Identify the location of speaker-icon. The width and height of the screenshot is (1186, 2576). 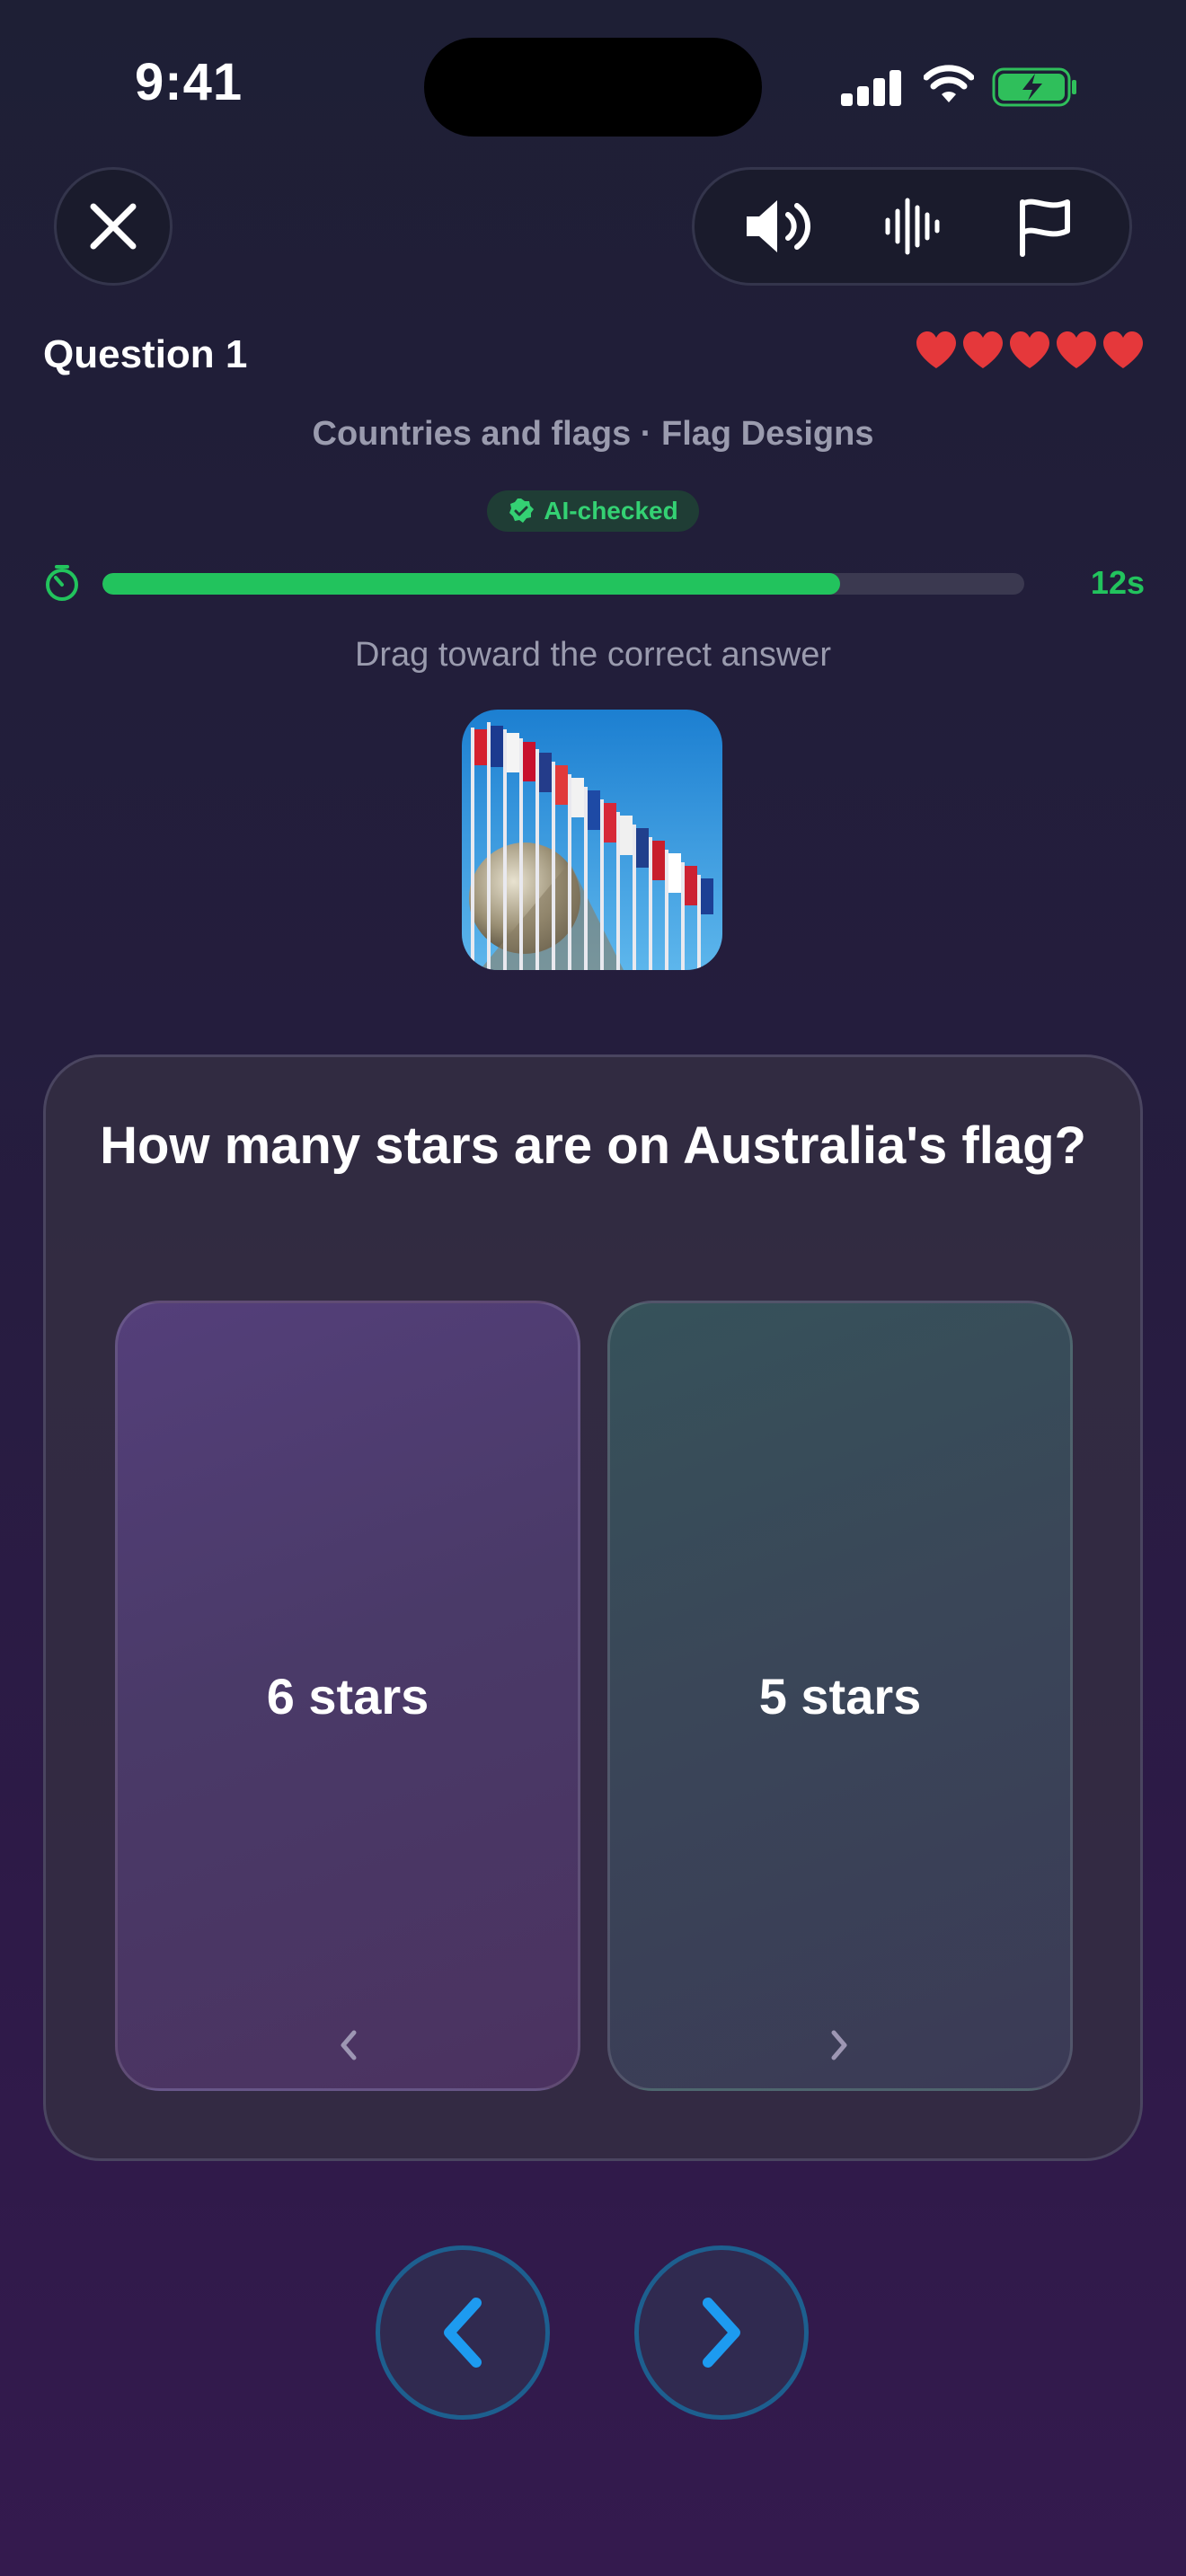
(778, 226).